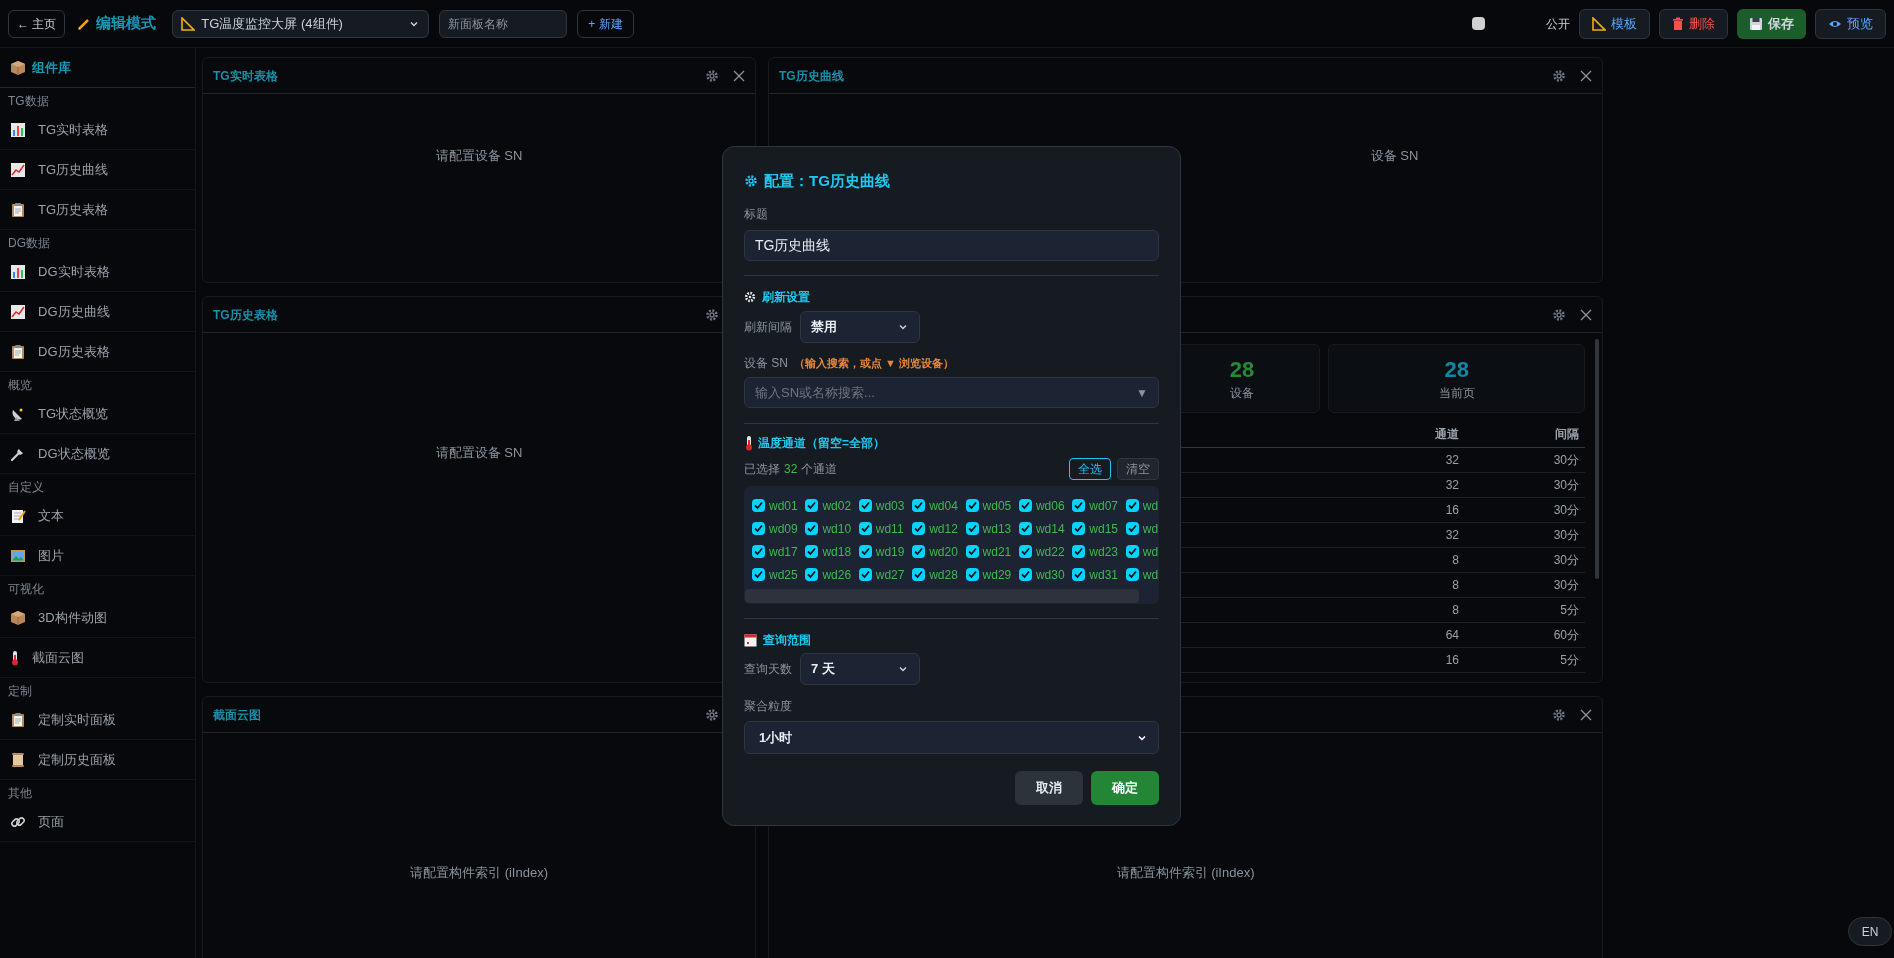  I want to click on channel-checkbox: wd03, so click(885, 505).